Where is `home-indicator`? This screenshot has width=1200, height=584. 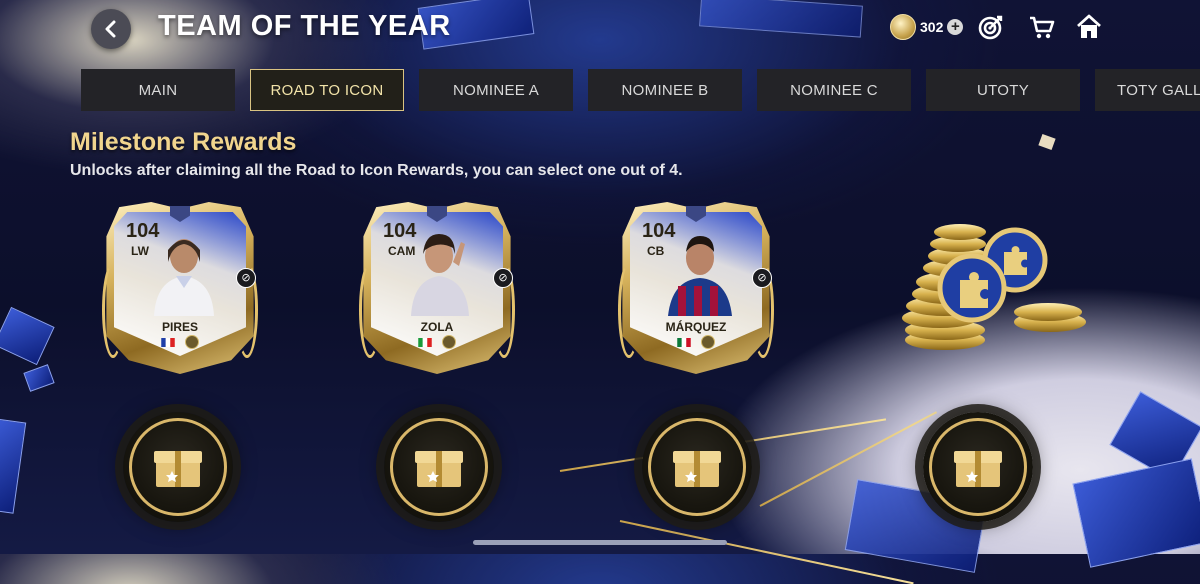
home-indicator is located at coordinates (600, 542).